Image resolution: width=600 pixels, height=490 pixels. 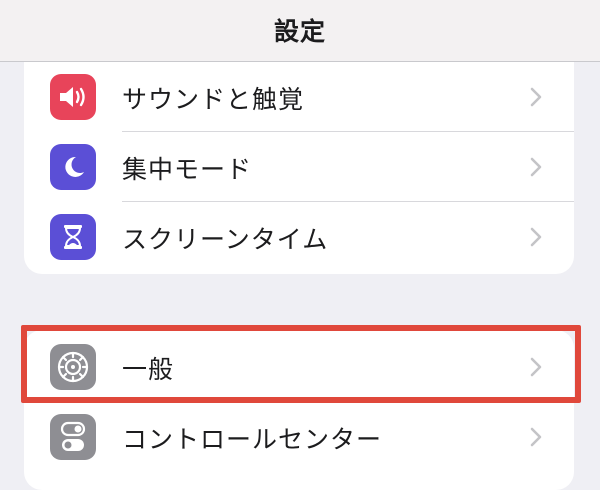 I want to click on settings-row-general: 一般, so click(x=299, y=367).